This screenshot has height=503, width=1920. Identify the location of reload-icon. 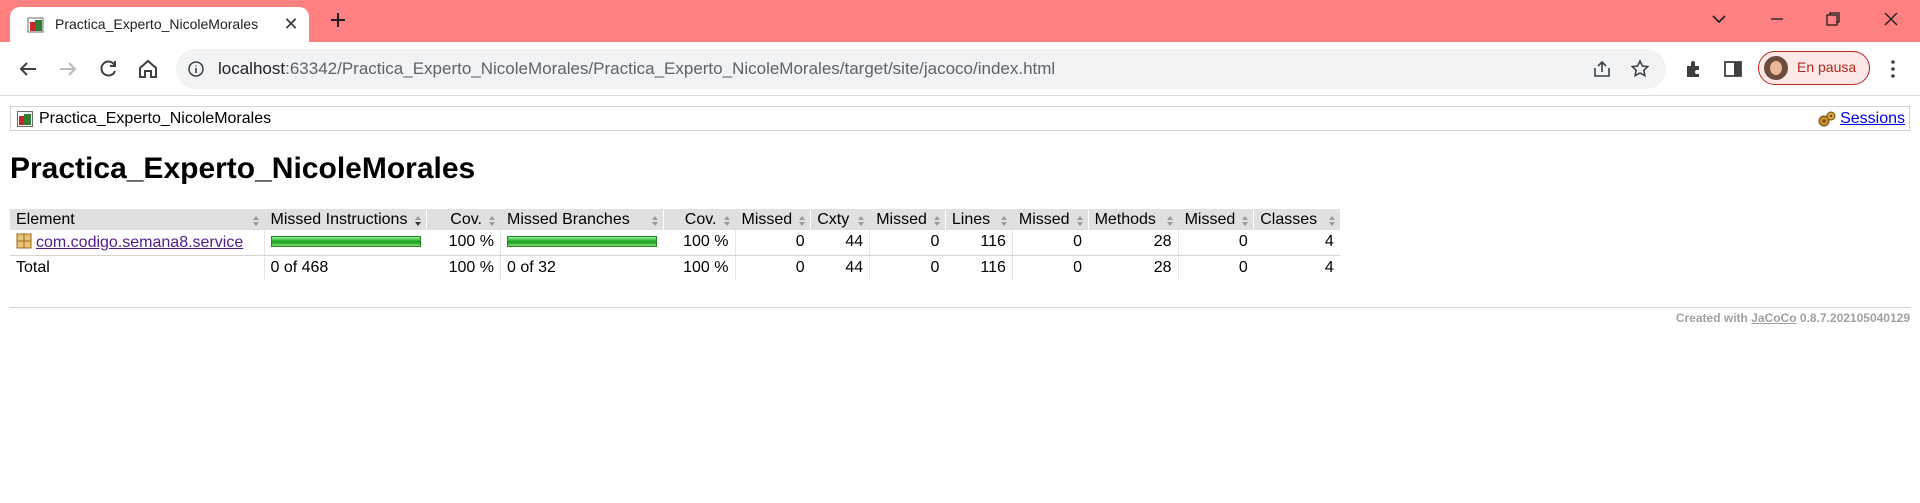
(108, 69).